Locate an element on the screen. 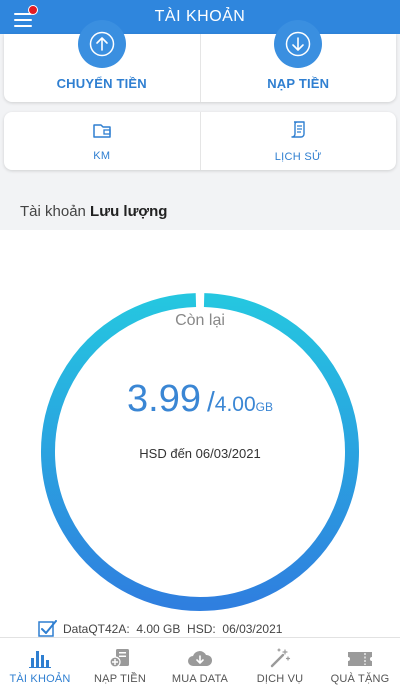 The image size is (400, 693). tab-gifts: QUÀ TẶNG is located at coordinates (360, 665).